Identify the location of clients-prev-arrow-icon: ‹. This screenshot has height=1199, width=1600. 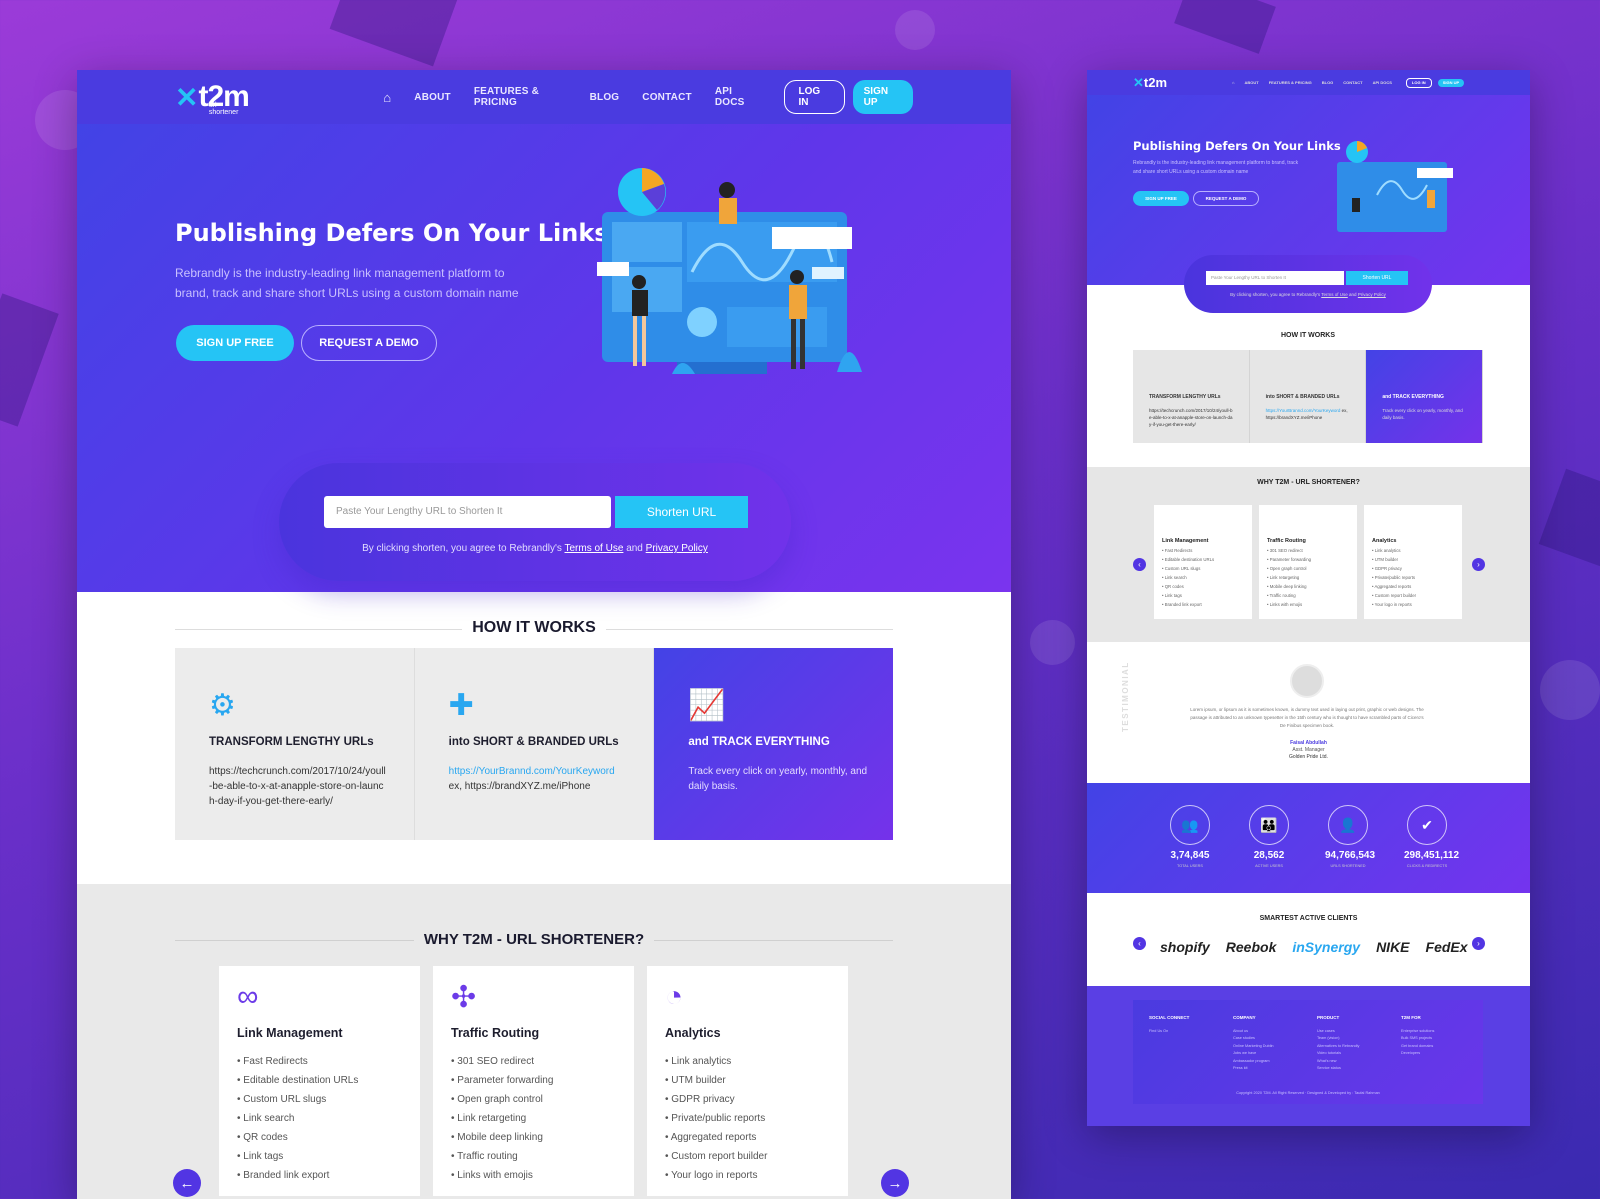
(1139, 943).